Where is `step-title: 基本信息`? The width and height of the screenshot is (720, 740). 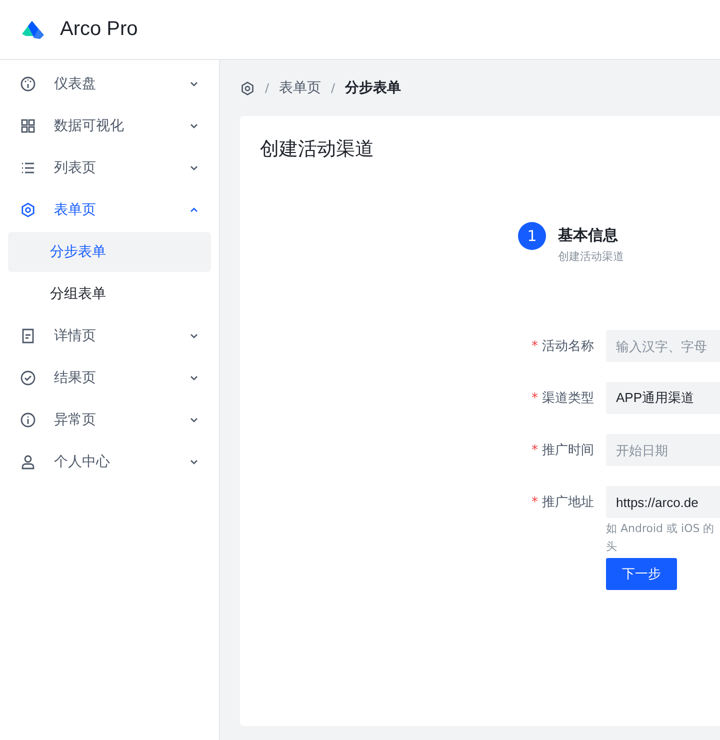 step-title: 基本信息 is located at coordinates (588, 235).